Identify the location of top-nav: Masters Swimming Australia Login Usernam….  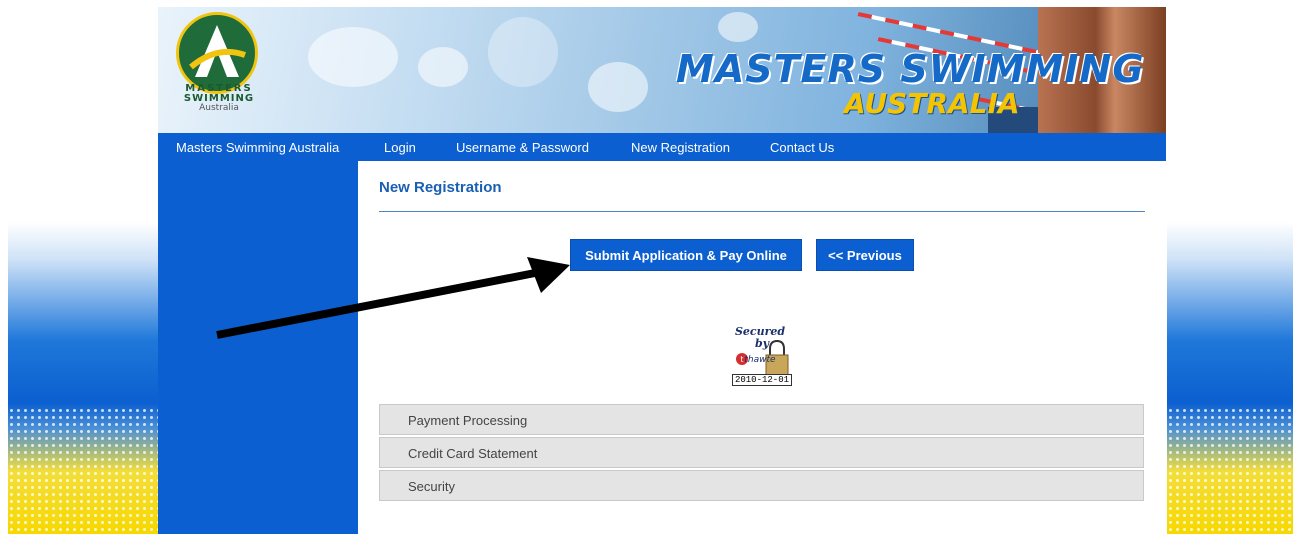
(662, 147).